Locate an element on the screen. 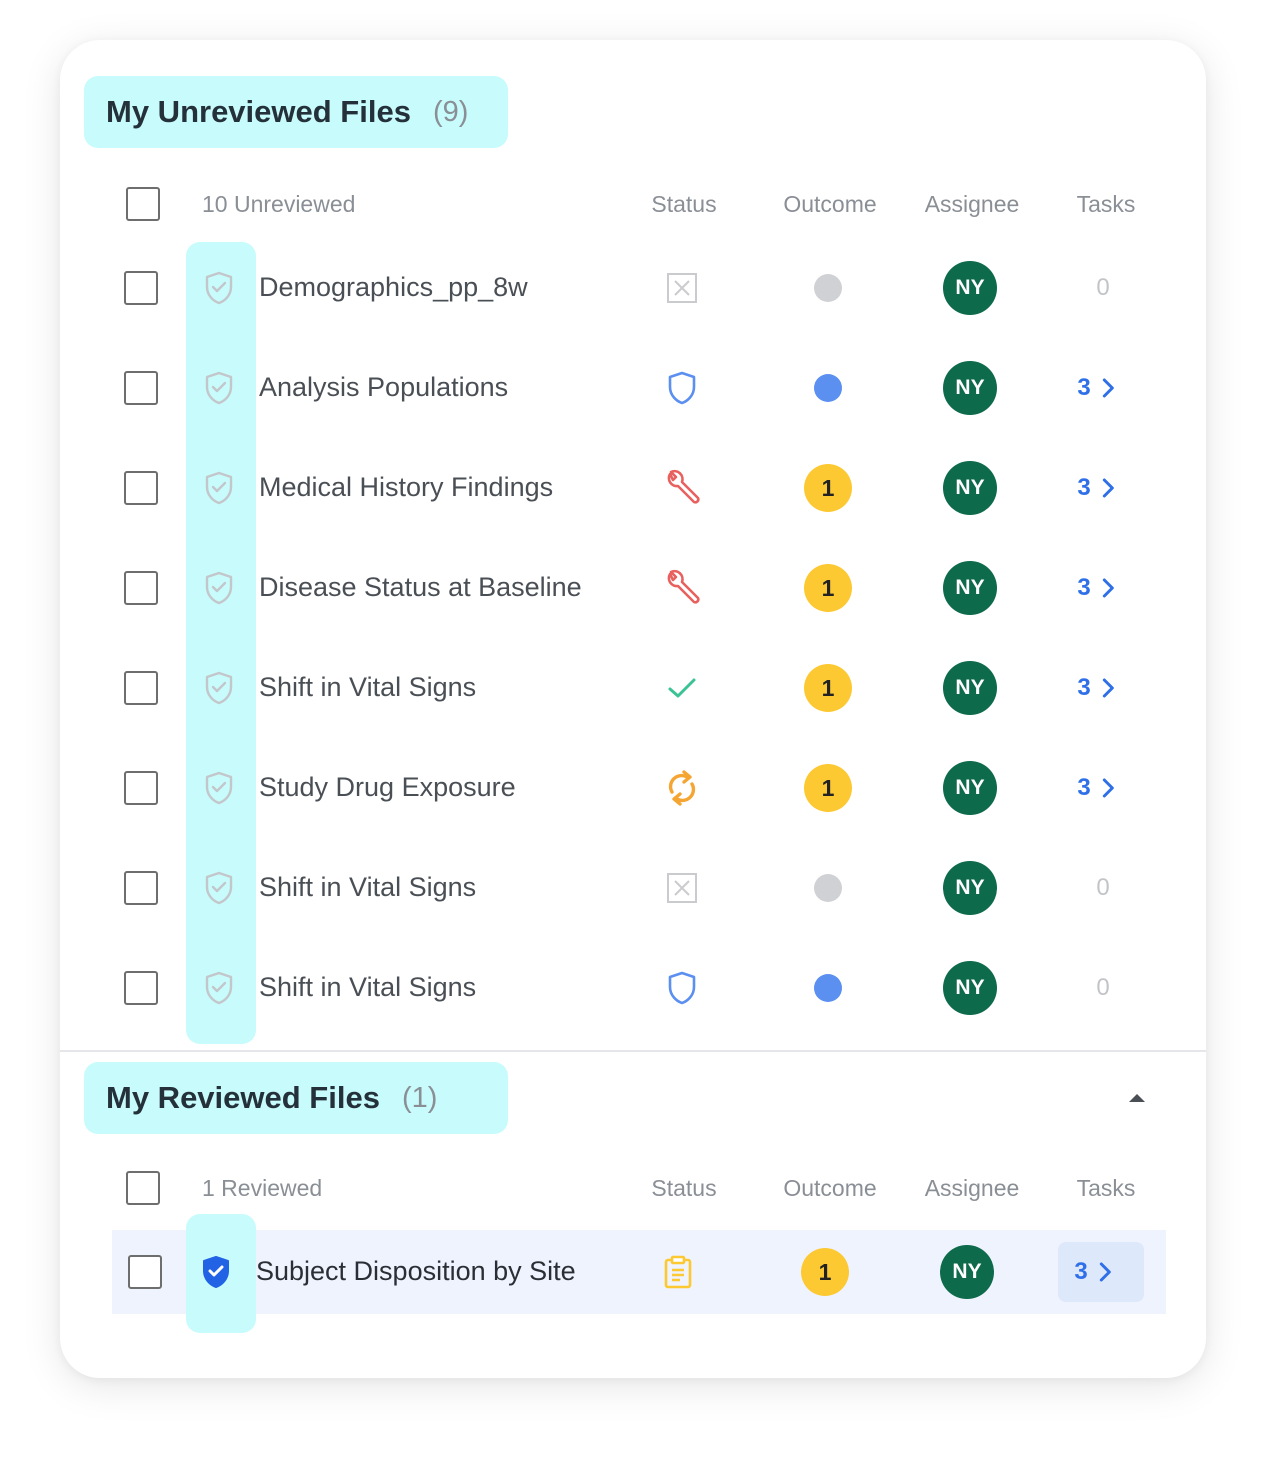  file-name-link: Disease Status at Baseline is located at coordinates (420, 587).